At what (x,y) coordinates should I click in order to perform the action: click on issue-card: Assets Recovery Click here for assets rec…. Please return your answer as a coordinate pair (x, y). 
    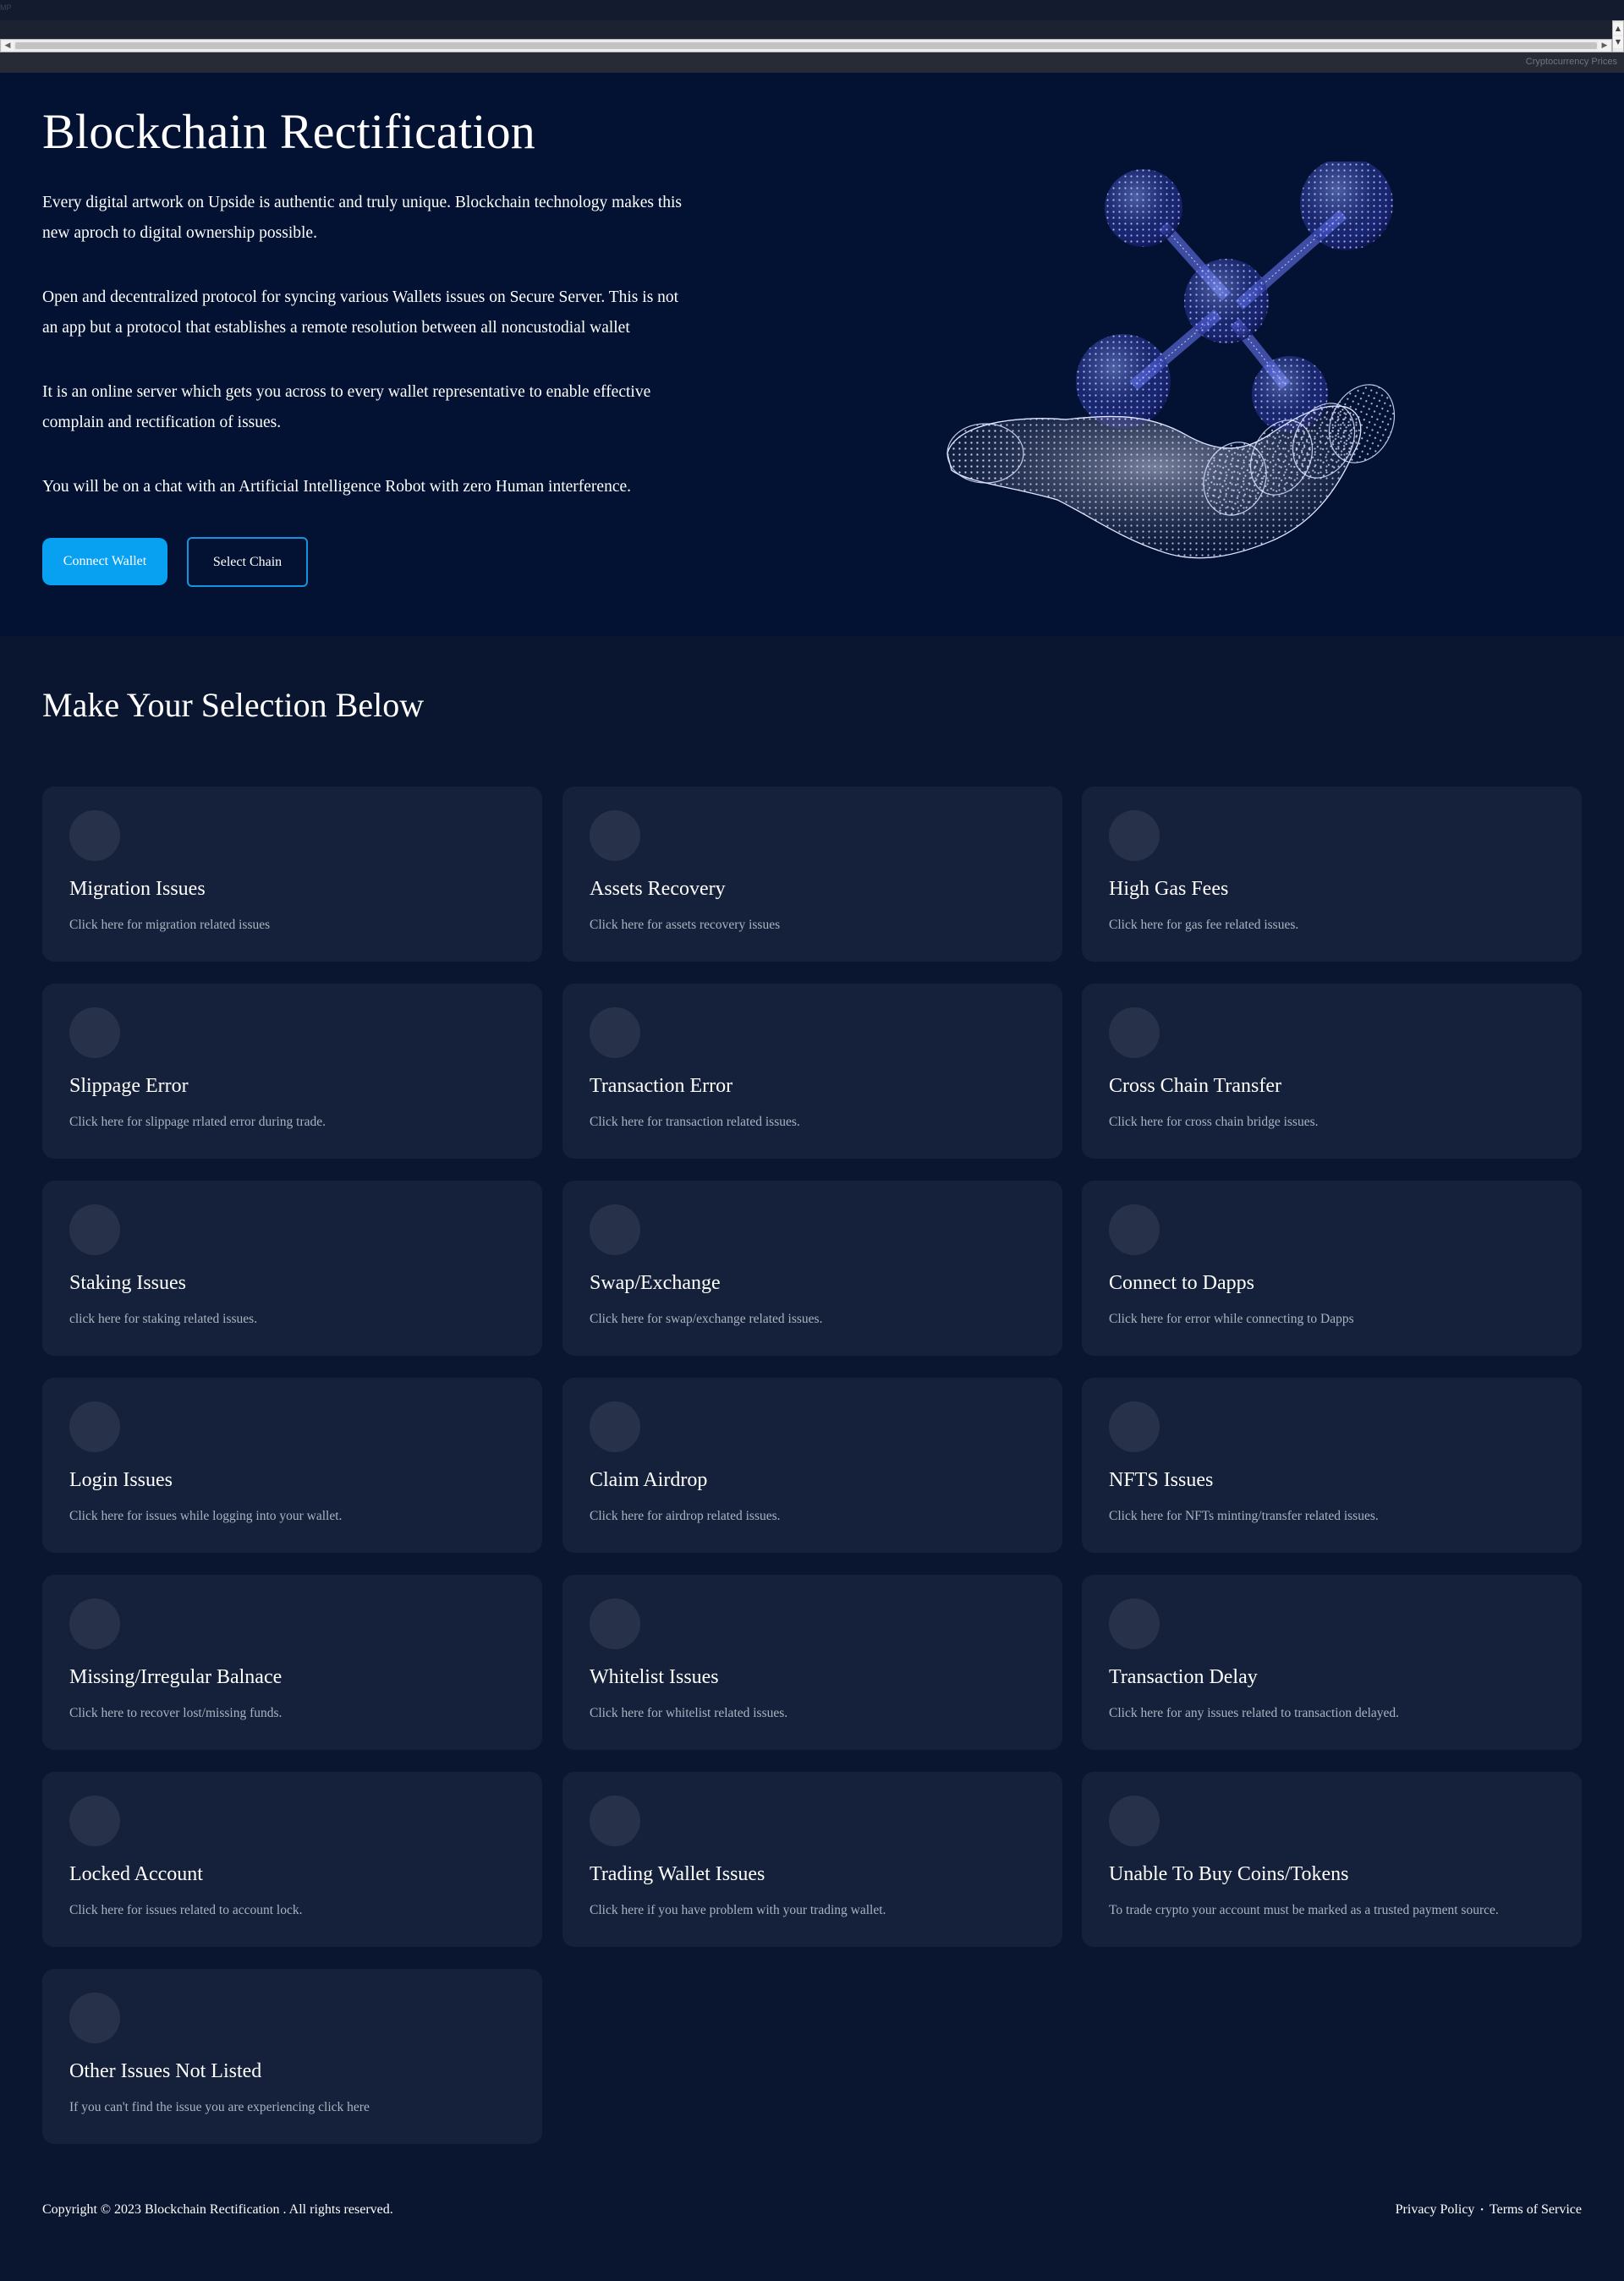
    Looking at the image, I should click on (812, 875).